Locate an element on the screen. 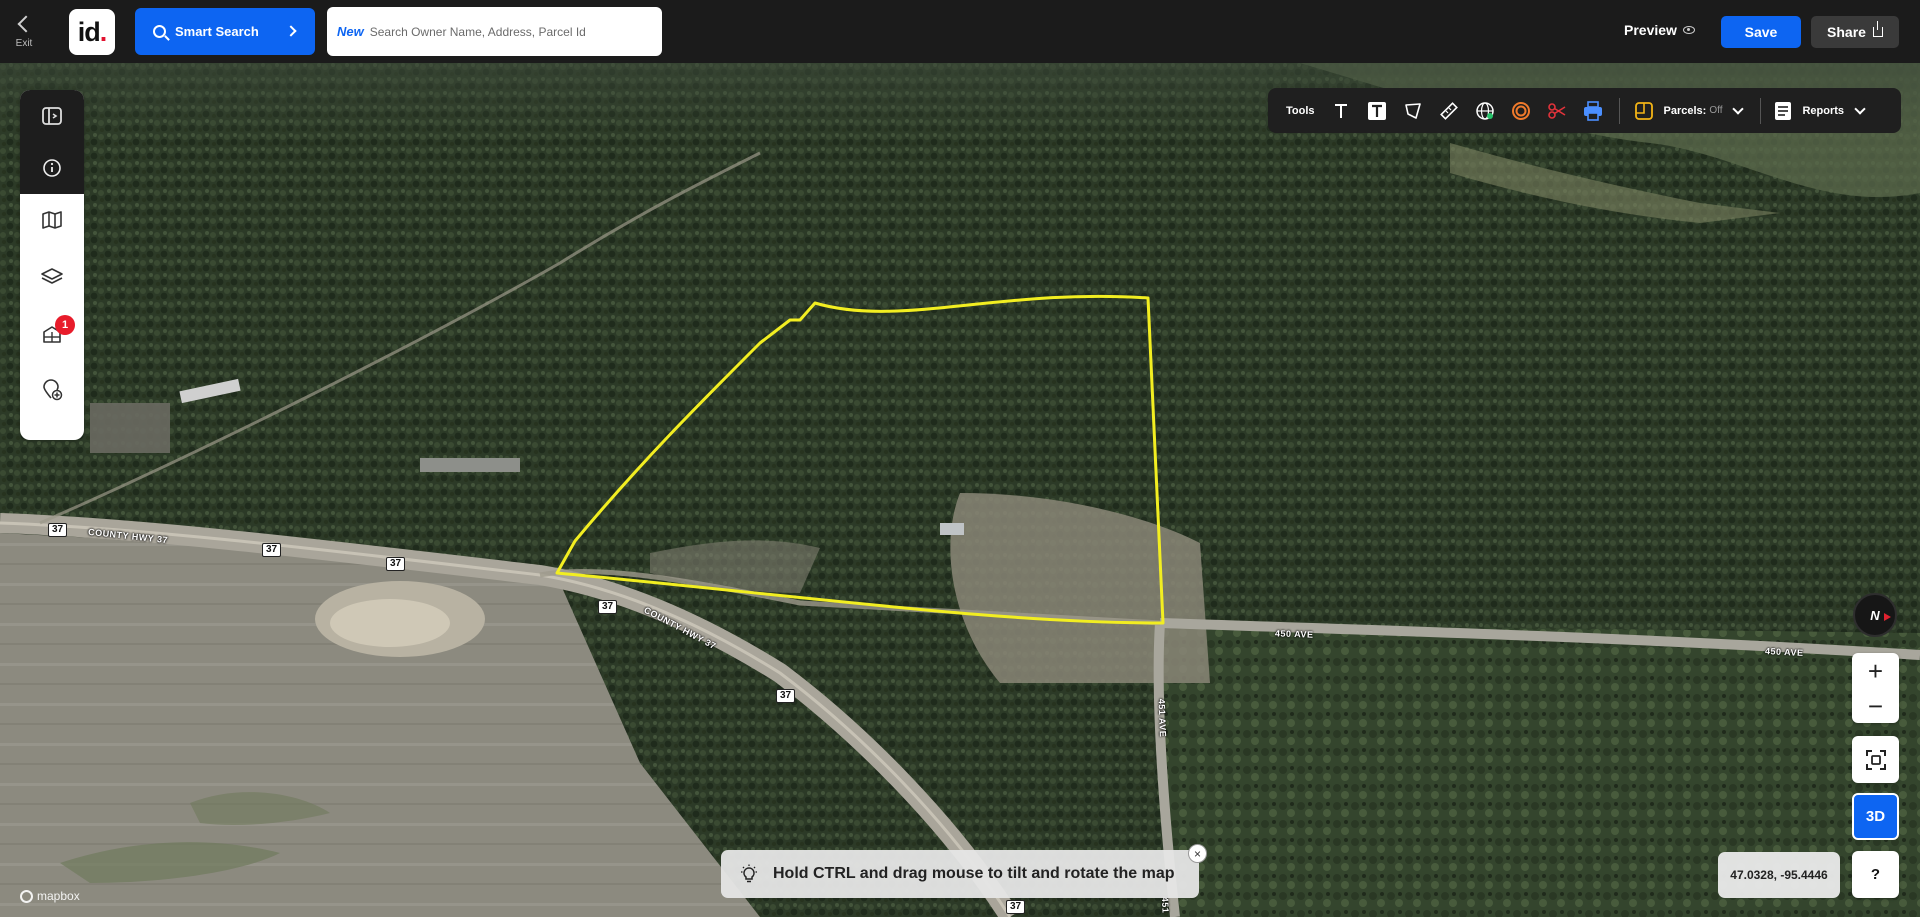 The width and height of the screenshot is (1920, 917). left-sidebar: 1 is located at coordinates (52, 265).